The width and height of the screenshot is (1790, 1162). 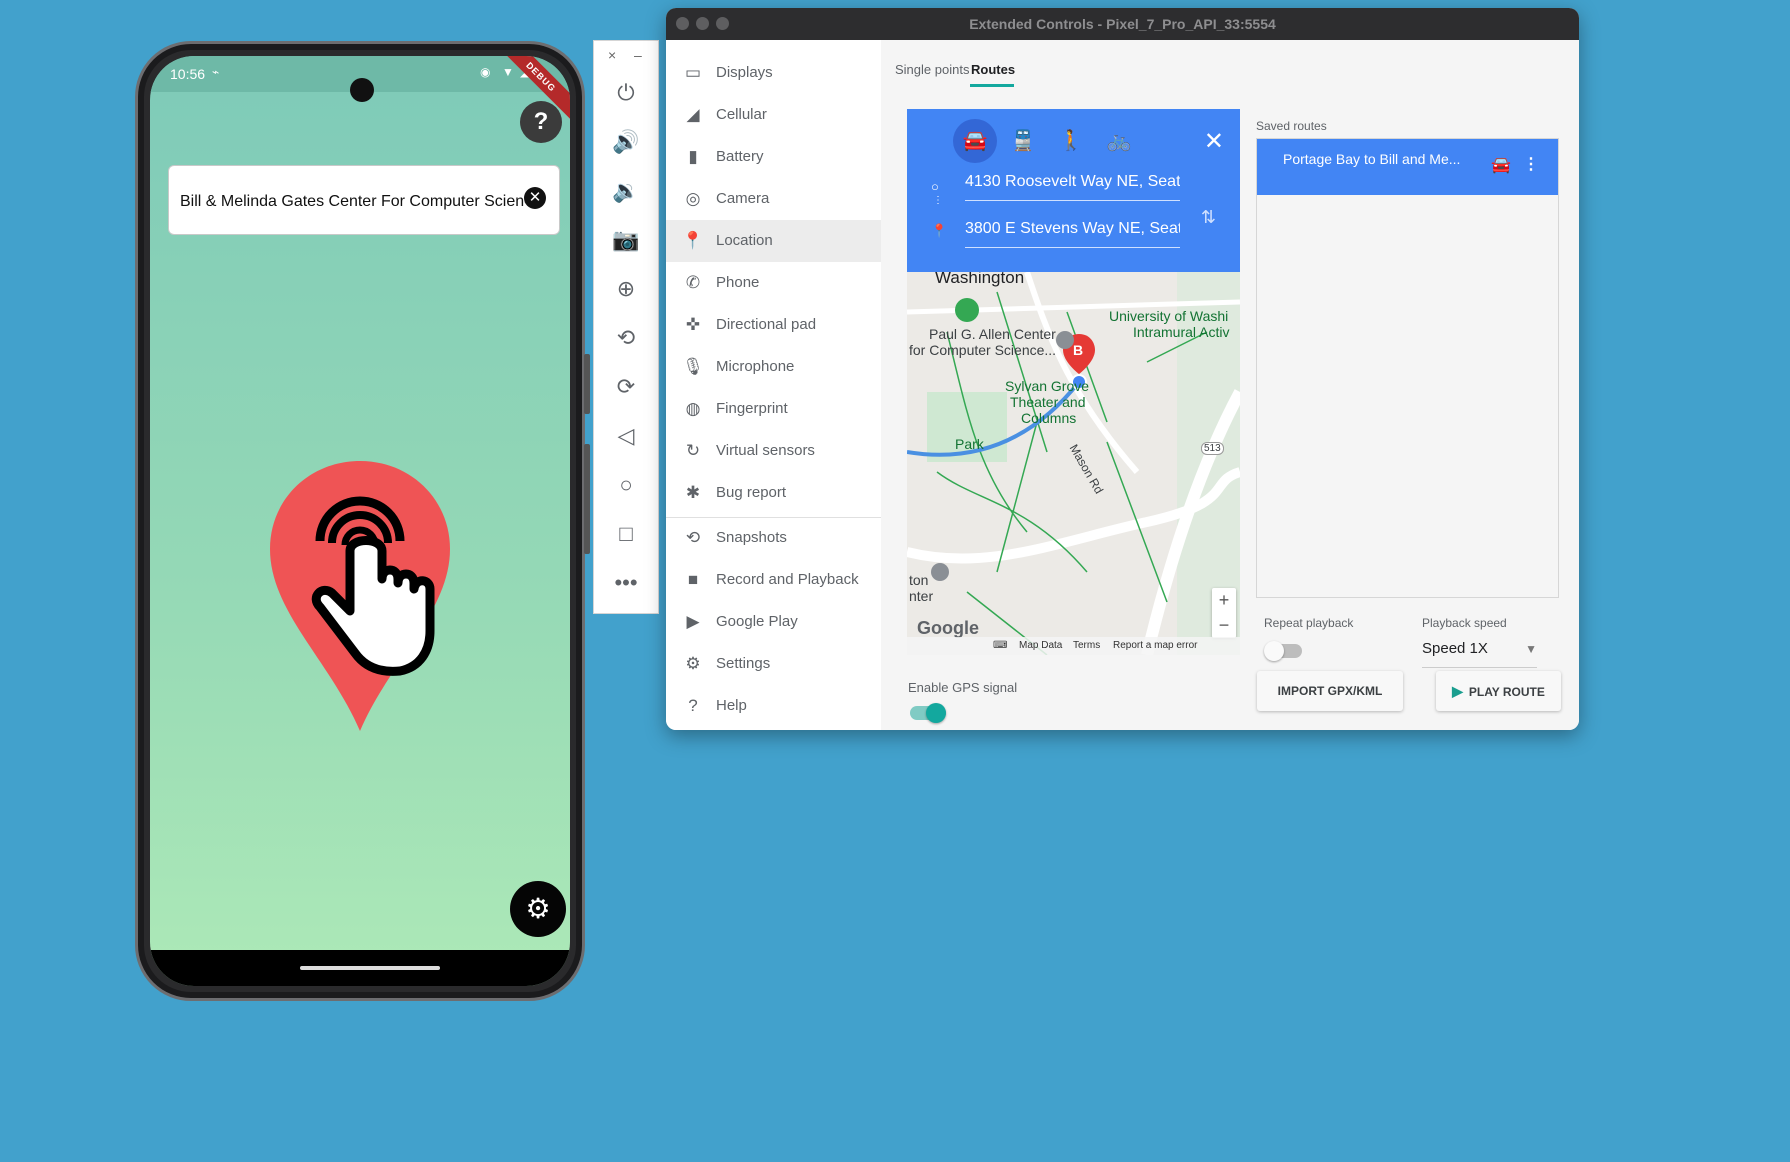 What do you see at coordinates (1214, 141) in the screenshot?
I see `close-directions-icon: ✕` at bounding box center [1214, 141].